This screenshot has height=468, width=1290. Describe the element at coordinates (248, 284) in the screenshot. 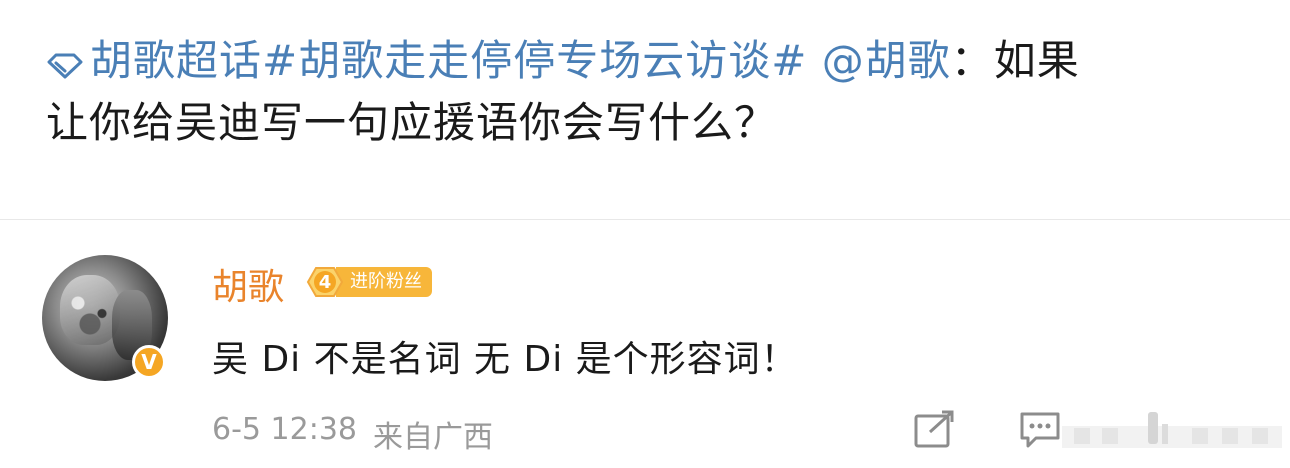

I see `comment-username: 胡歌` at that location.